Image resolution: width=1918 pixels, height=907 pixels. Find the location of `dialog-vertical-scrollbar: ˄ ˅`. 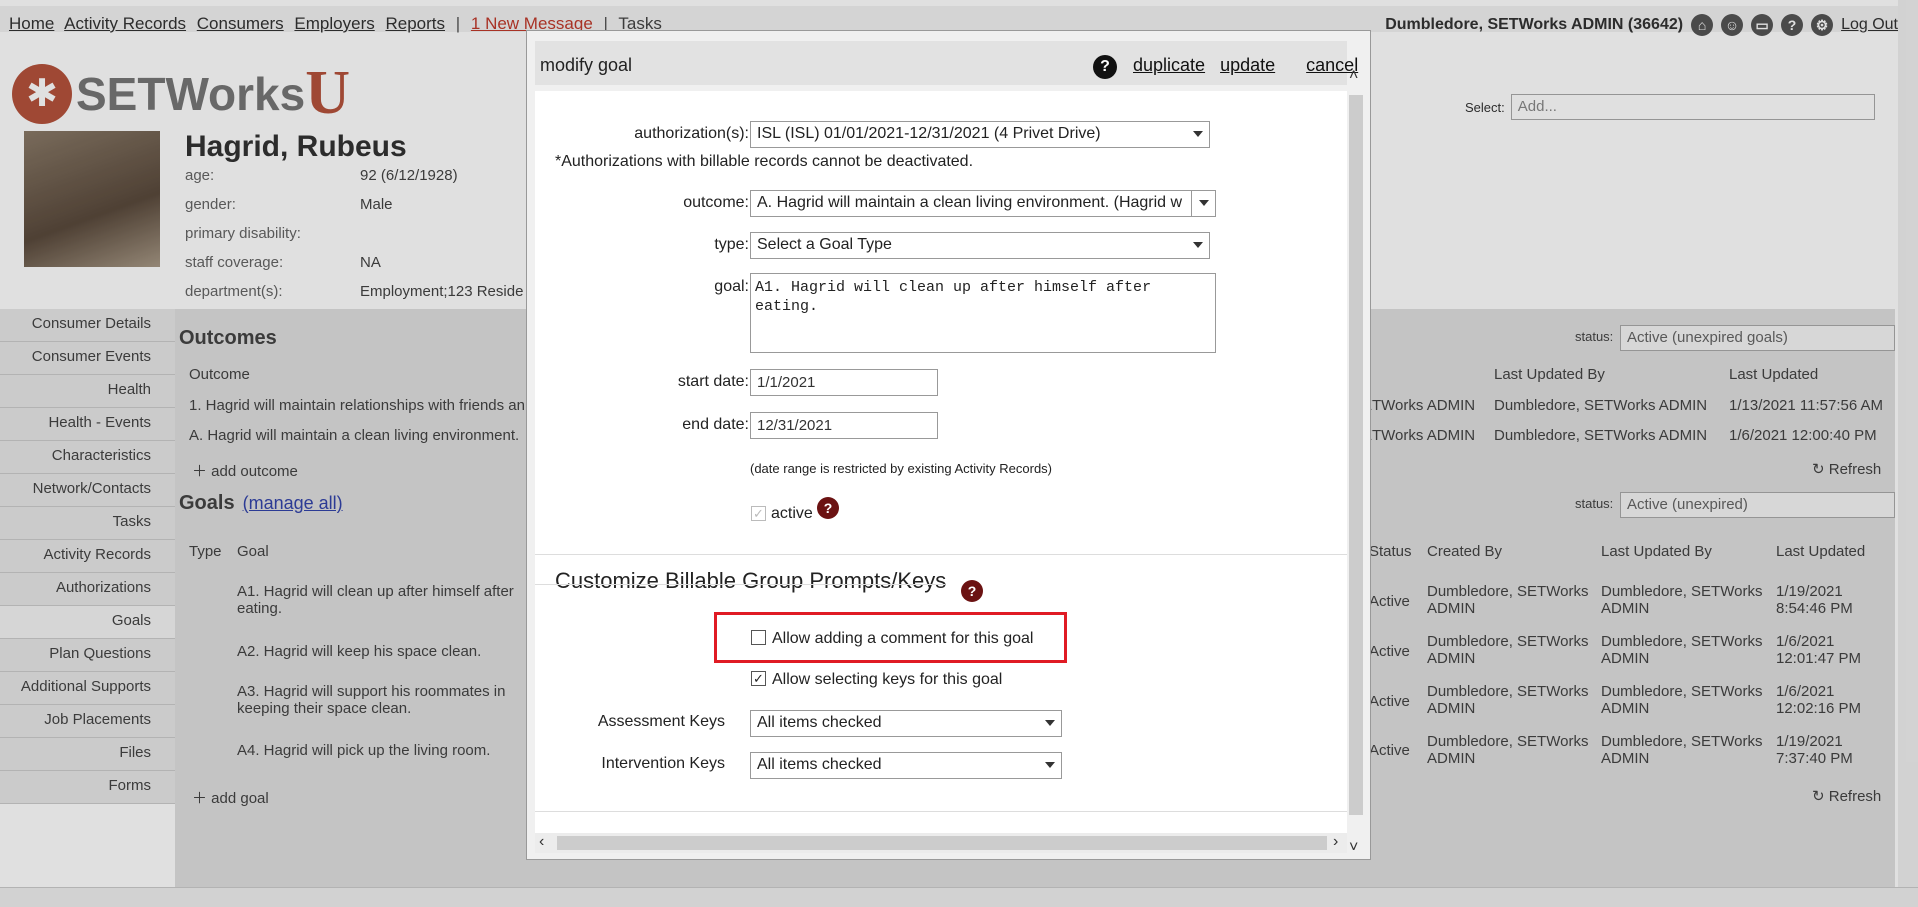

dialog-vertical-scrollbar: ˄ ˅ is located at coordinates (1354, 463).